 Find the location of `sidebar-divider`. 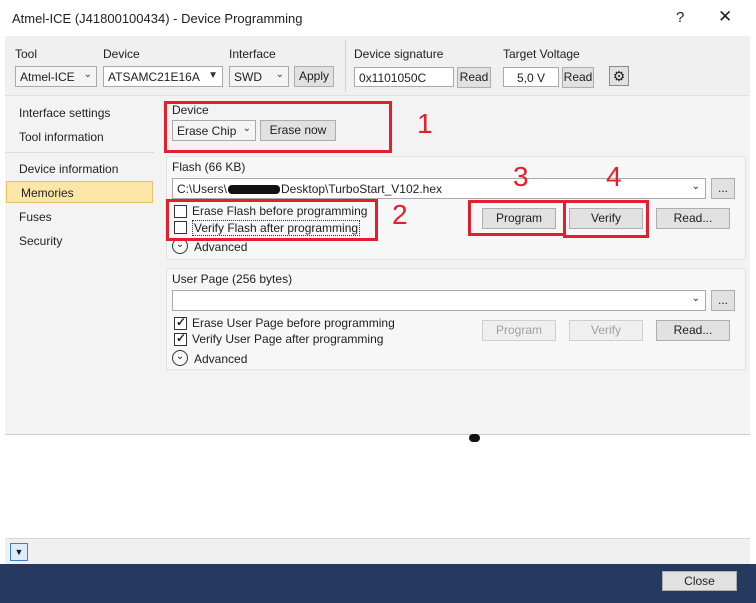

sidebar-divider is located at coordinates (79, 152).